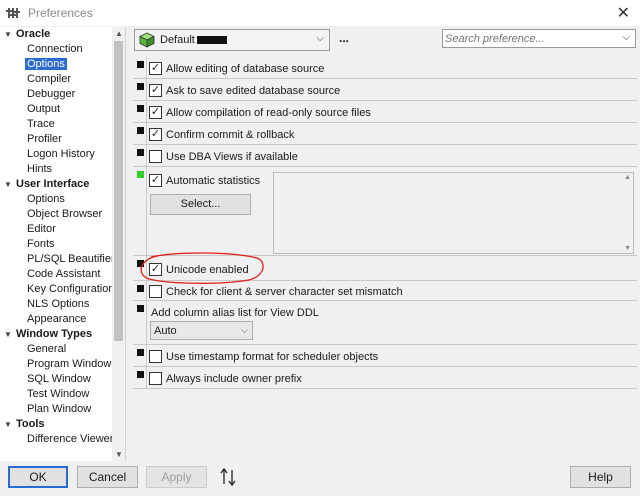 The image size is (640, 496). I want to click on option-row: ✓ Confirm commit & rollback, so click(385, 134).